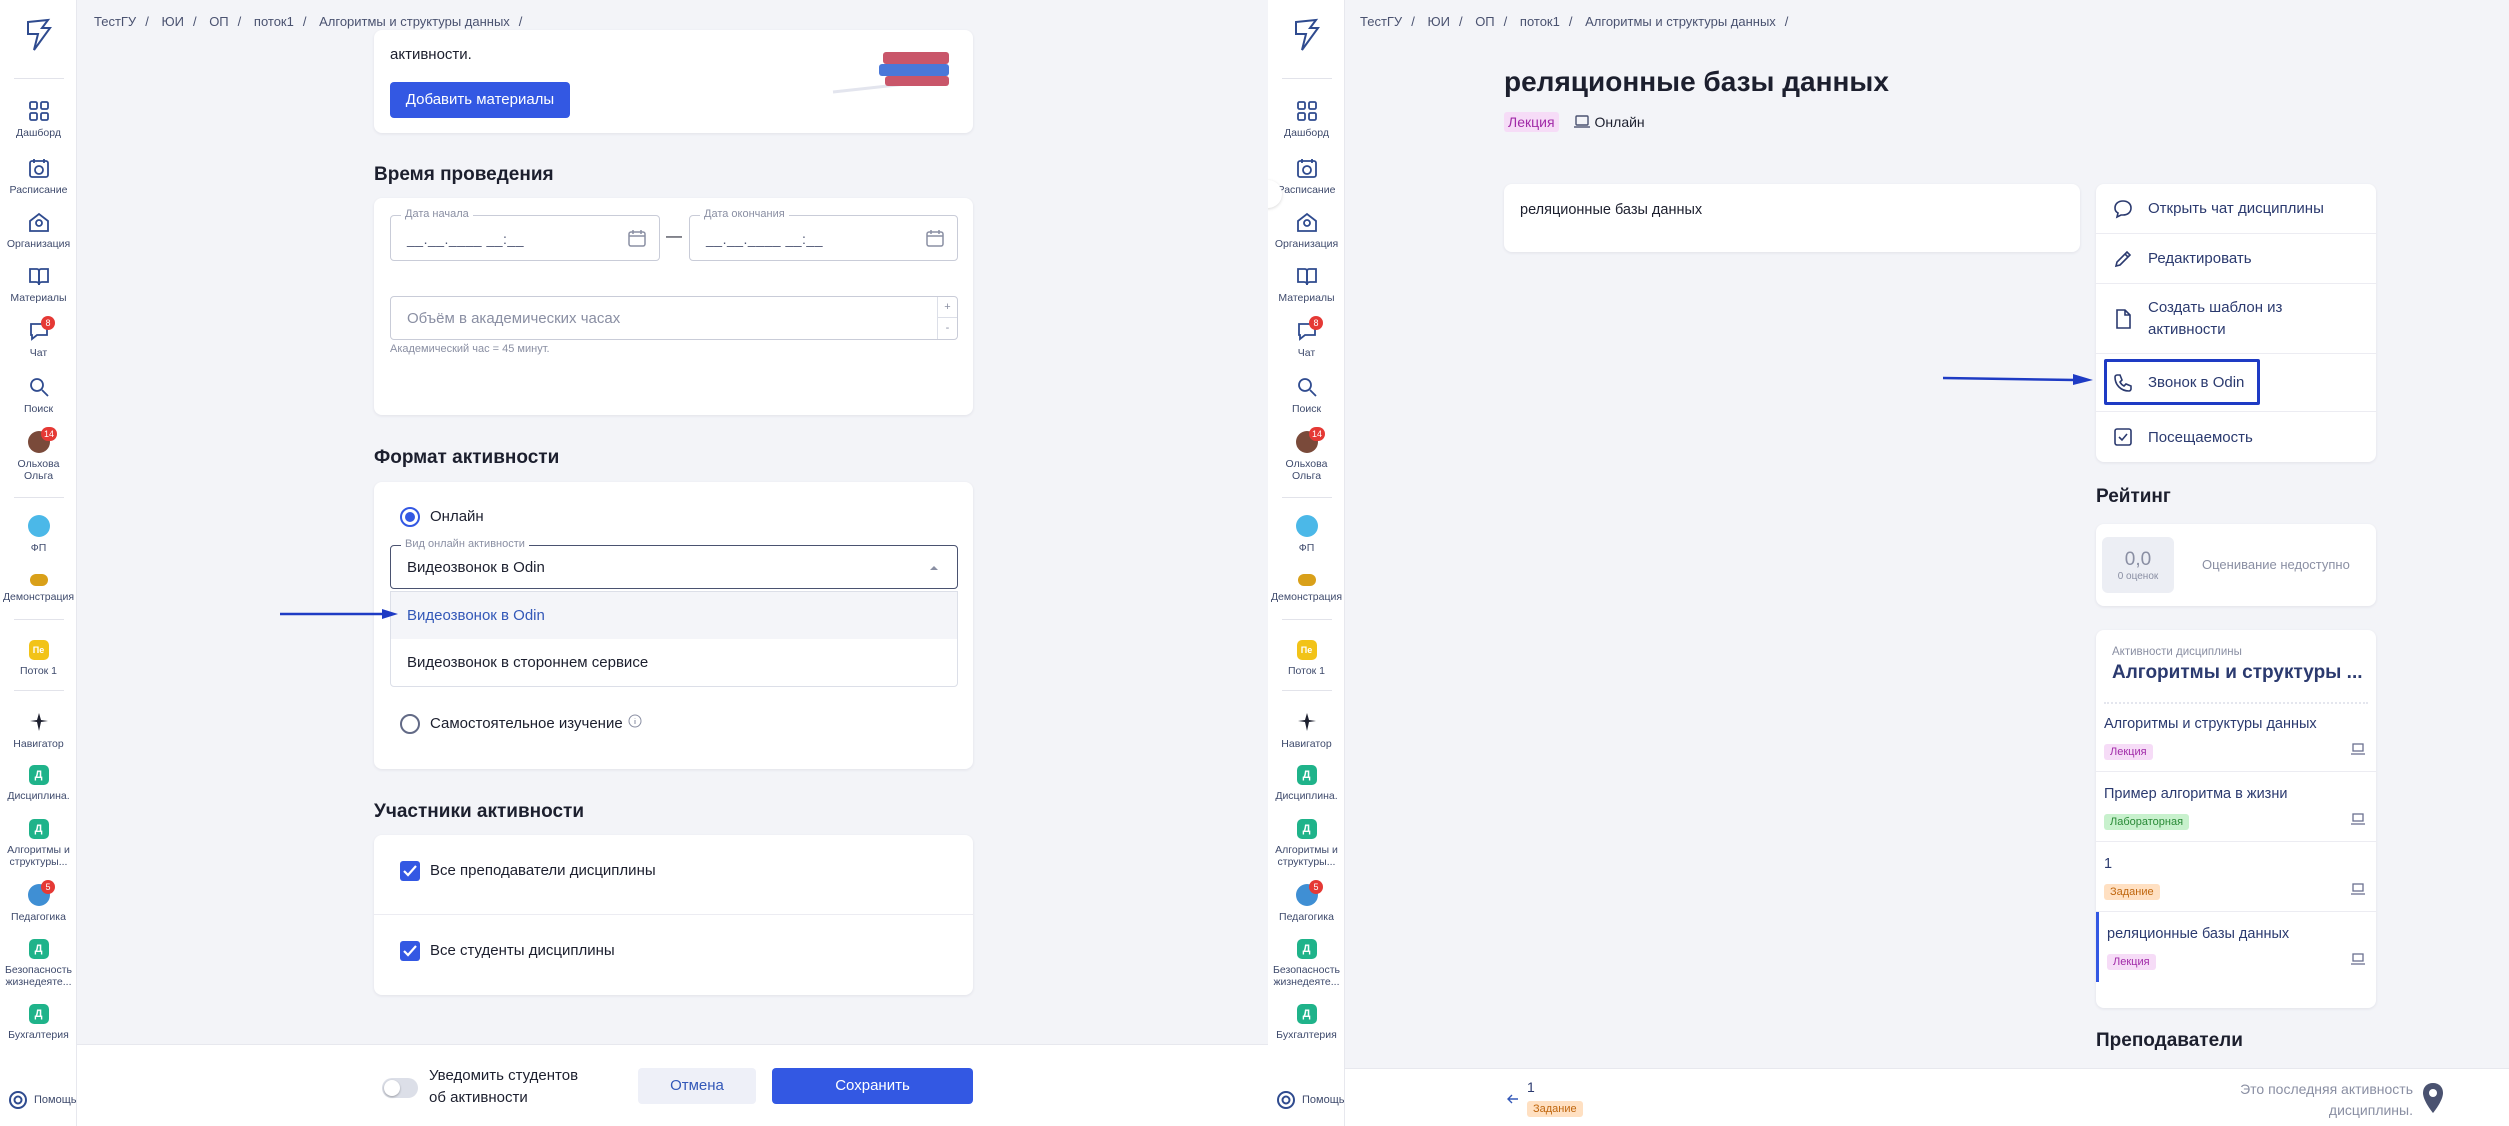 The width and height of the screenshot is (2509, 1126). What do you see at coordinates (674, 563) in the screenshot?
I see `online-type-select: Вид онлайн активности Видеозвонок в Odin` at bounding box center [674, 563].